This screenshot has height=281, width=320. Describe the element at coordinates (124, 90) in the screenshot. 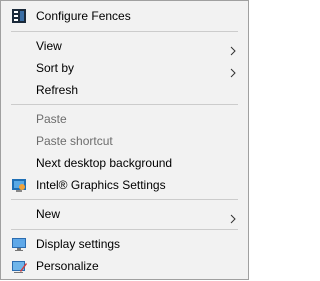

I see `menu-item-refresh: Refresh` at that location.